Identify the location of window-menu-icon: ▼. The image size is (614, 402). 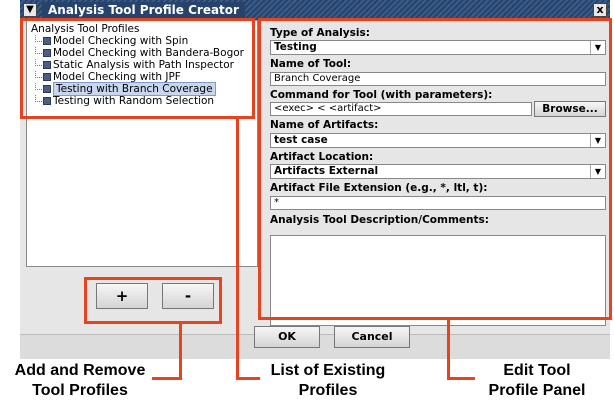
(30, 10).